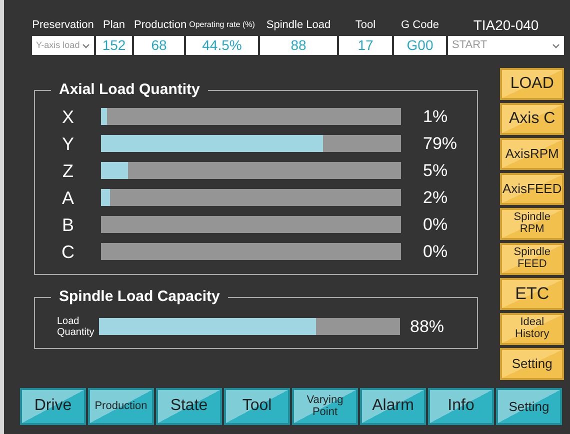 Image resolution: width=570 pixels, height=434 pixels. What do you see at coordinates (68, 252) in the screenshot?
I see `axis-label: C` at bounding box center [68, 252].